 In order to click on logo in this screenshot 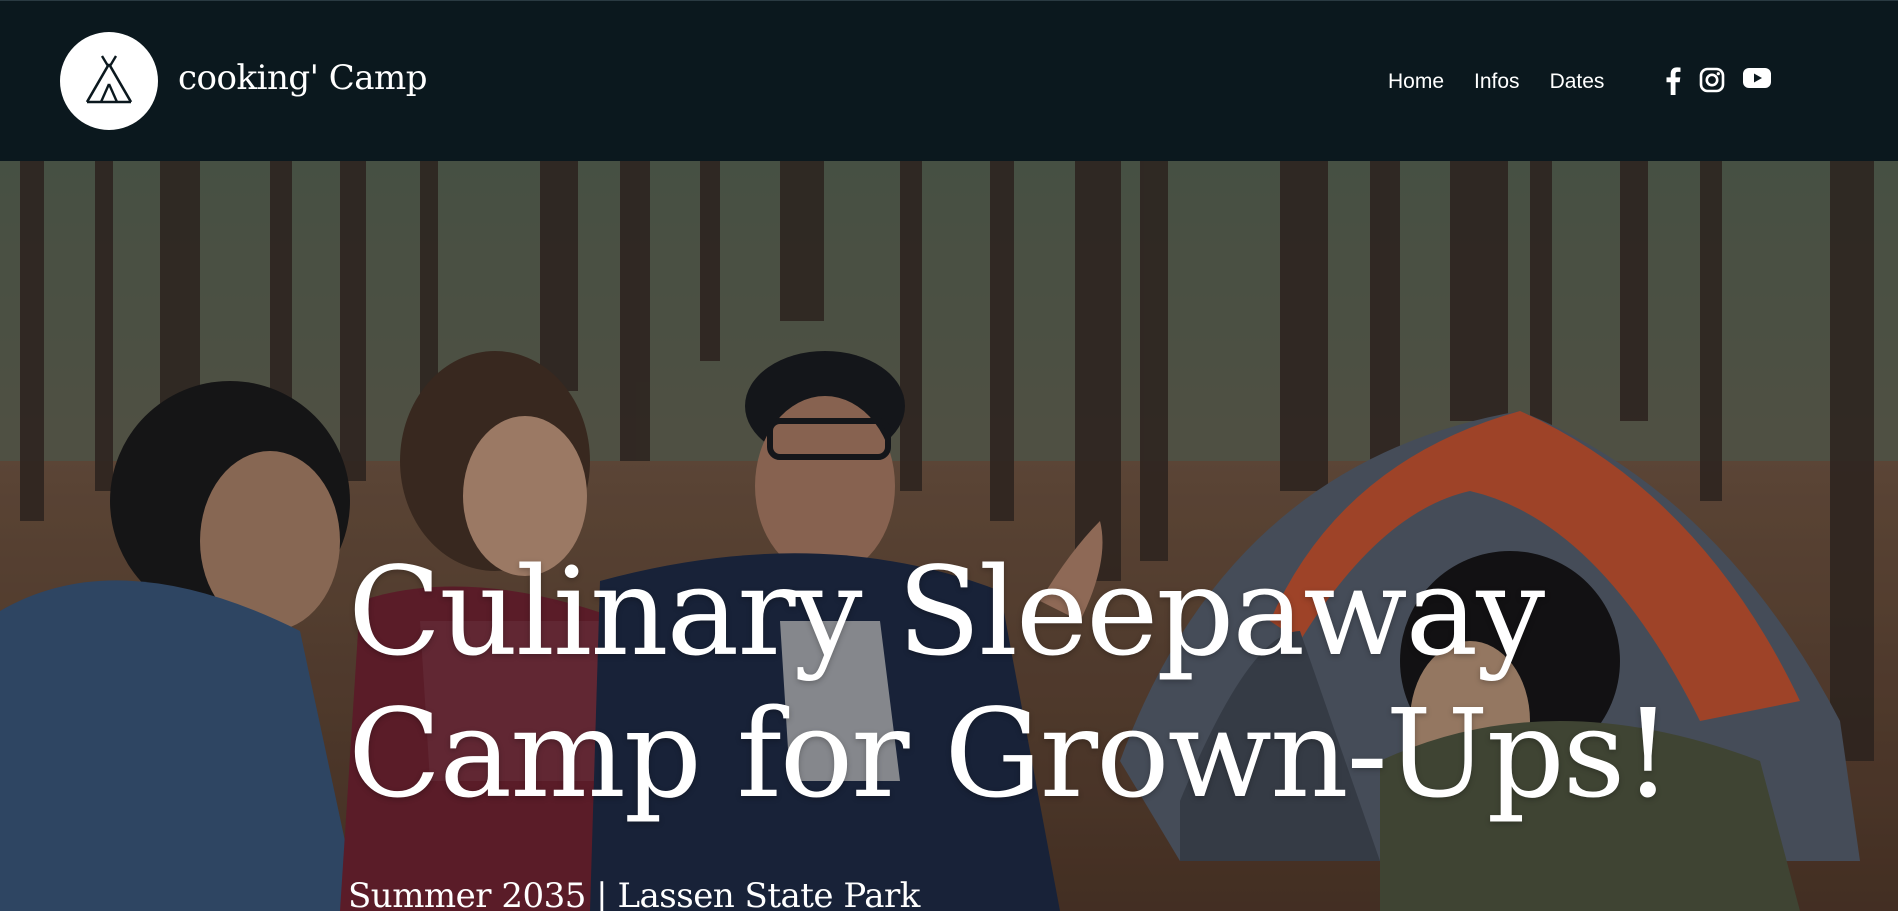, I will do `click(109, 81)`.